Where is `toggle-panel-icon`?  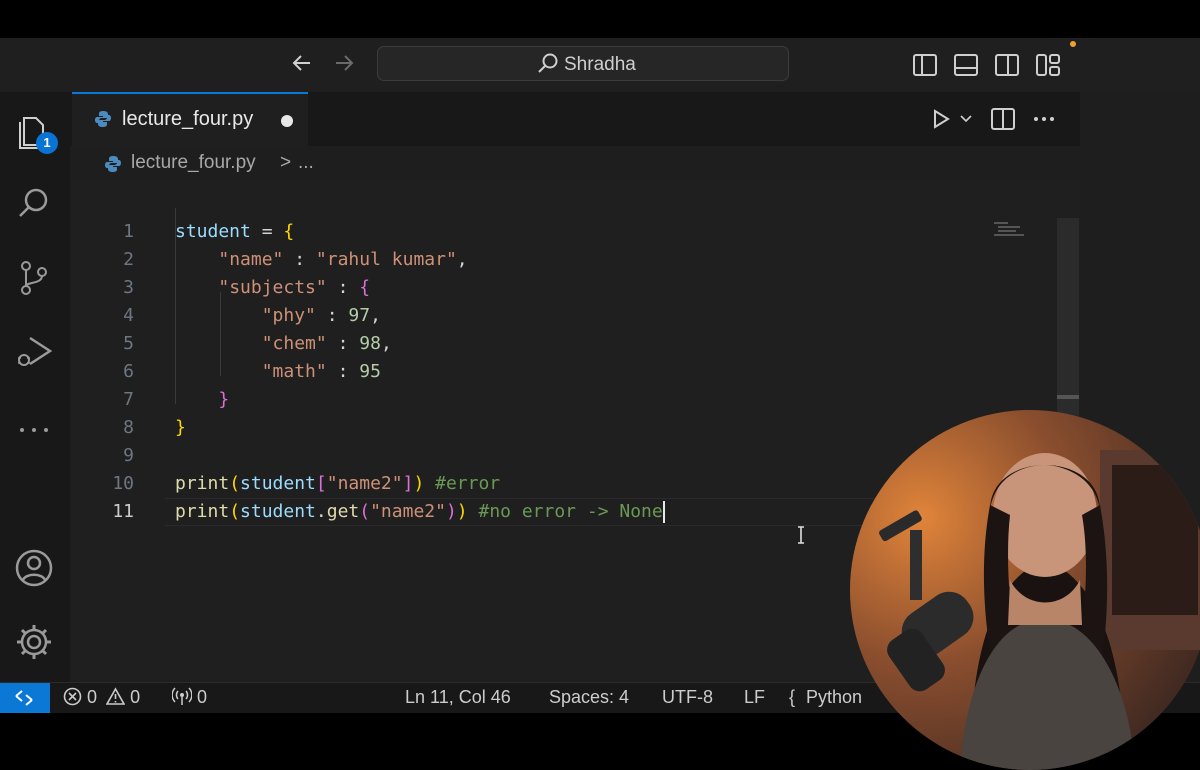
toggle-panel-icon is located at coordinates (966, 65).